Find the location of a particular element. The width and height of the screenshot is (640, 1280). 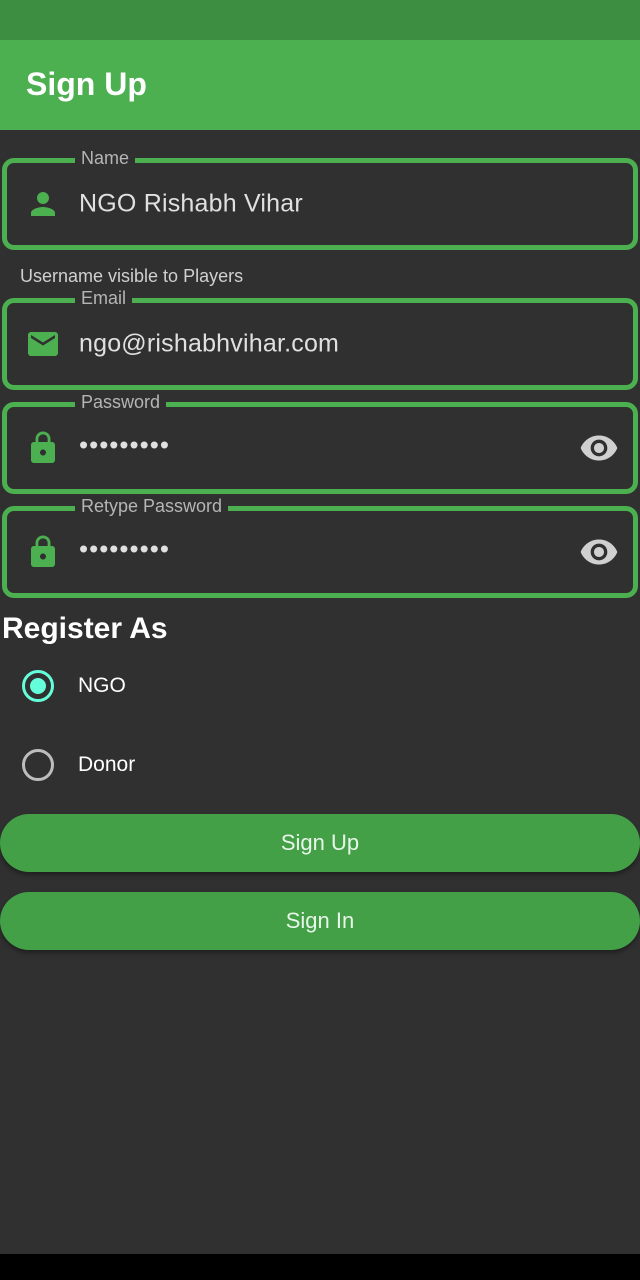

radio-label-ngo: NGO is located at coordinates (102, 685).